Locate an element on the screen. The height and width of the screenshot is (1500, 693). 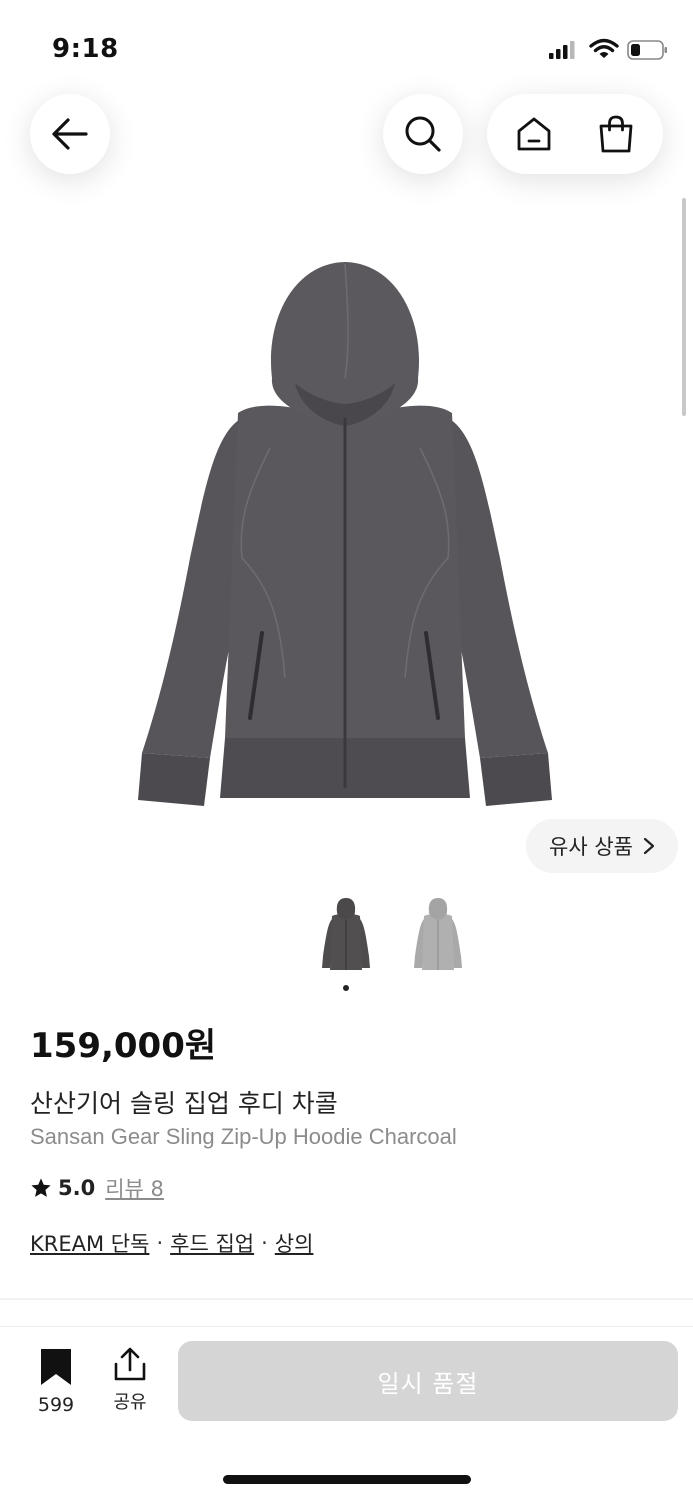
tag-link-hood-zipup: 후드 집업 is located at coordinates (212, 1243).